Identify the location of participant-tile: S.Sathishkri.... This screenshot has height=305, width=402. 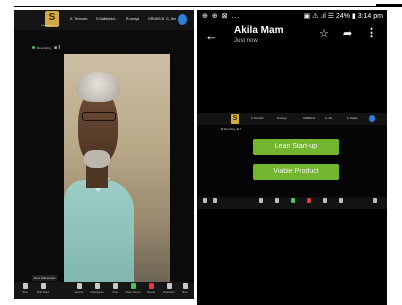
(107, 19).